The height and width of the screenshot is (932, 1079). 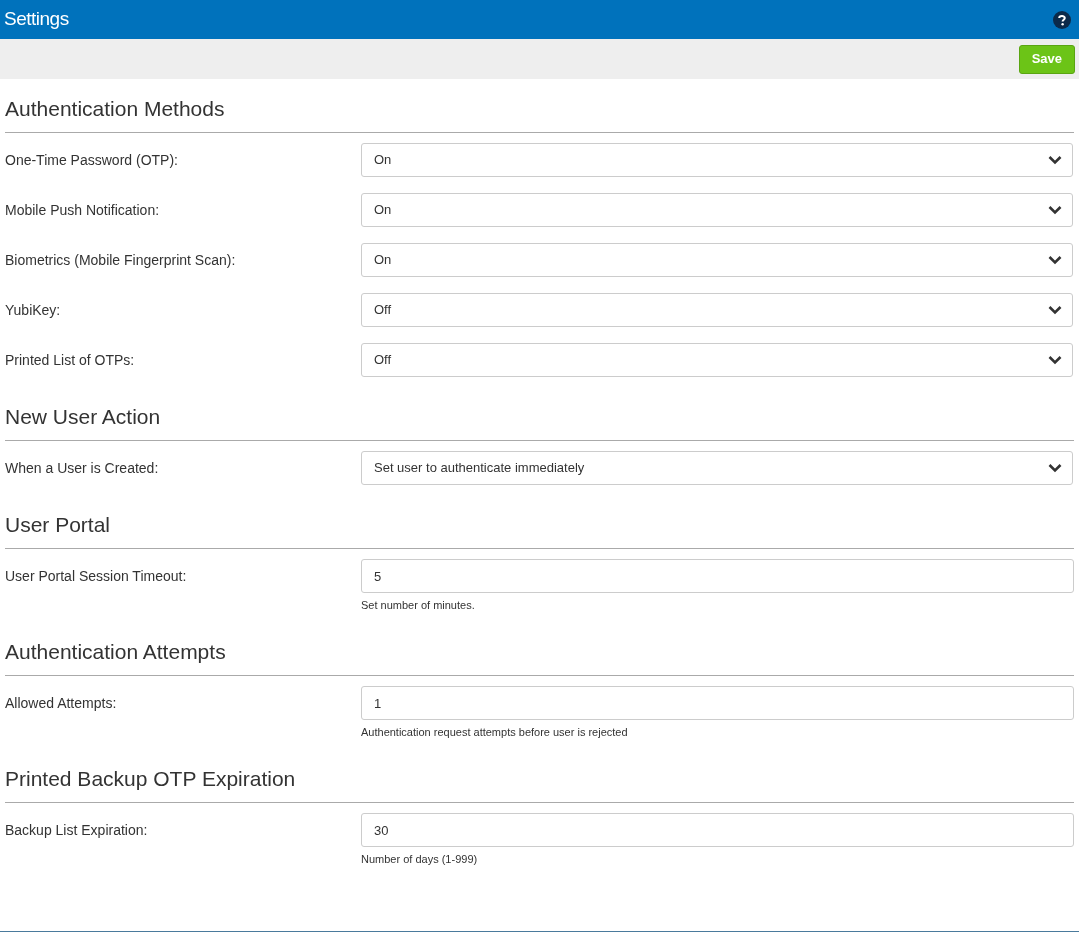 I want to click on help-text: Authentication request attempts before user is rejected, so click(x=494, y=732).